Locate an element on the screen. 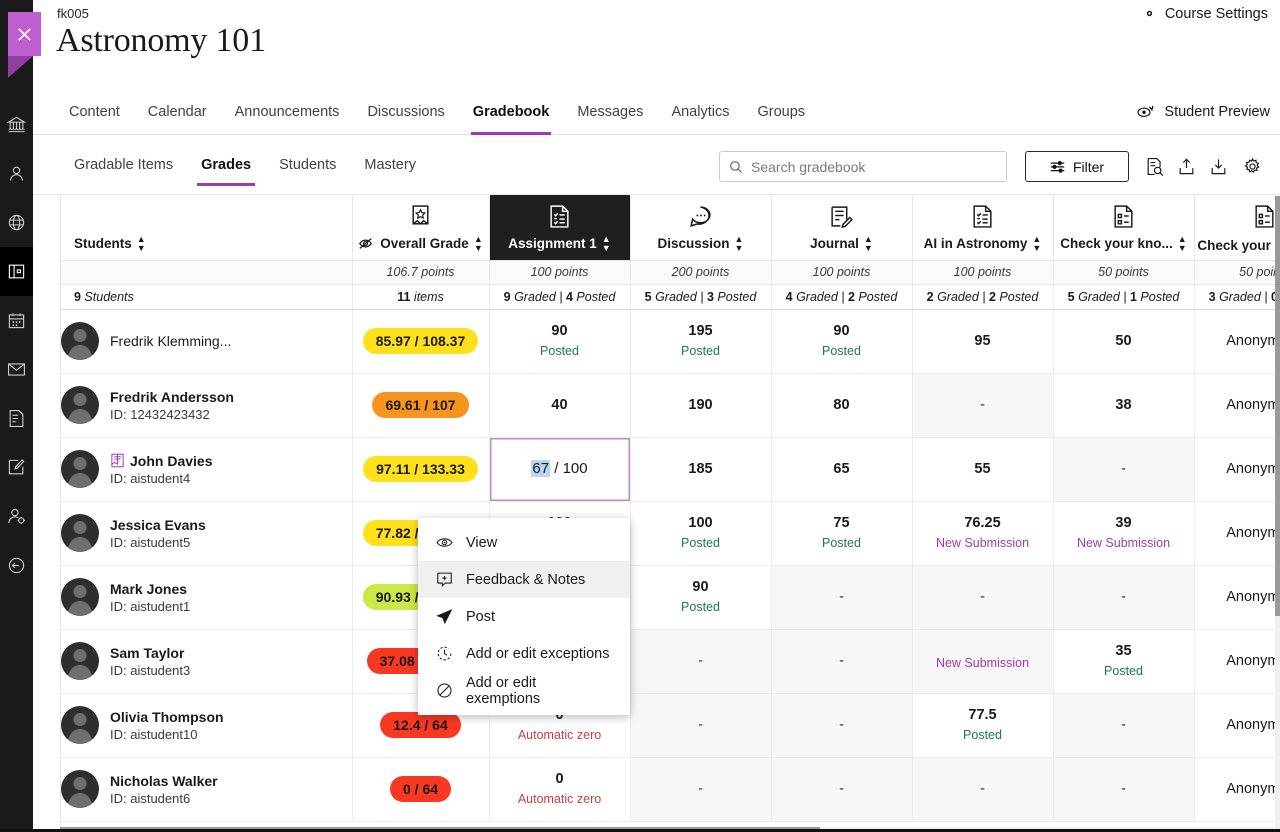  overall-grade-cell: 69.61 / 107 is located at coordinates (421, 405).